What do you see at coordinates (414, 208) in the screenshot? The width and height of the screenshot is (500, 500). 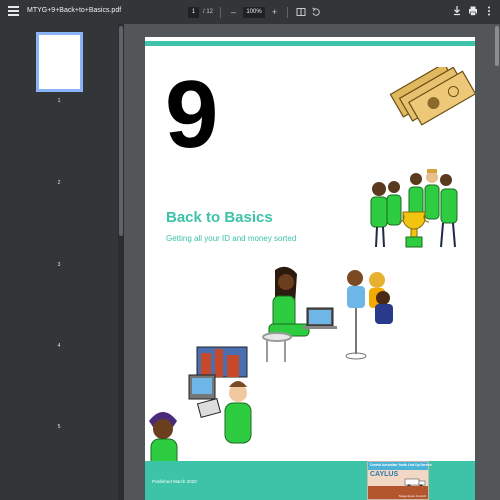 I see `team-trophy-illustration` at bounding box center [414, 208].